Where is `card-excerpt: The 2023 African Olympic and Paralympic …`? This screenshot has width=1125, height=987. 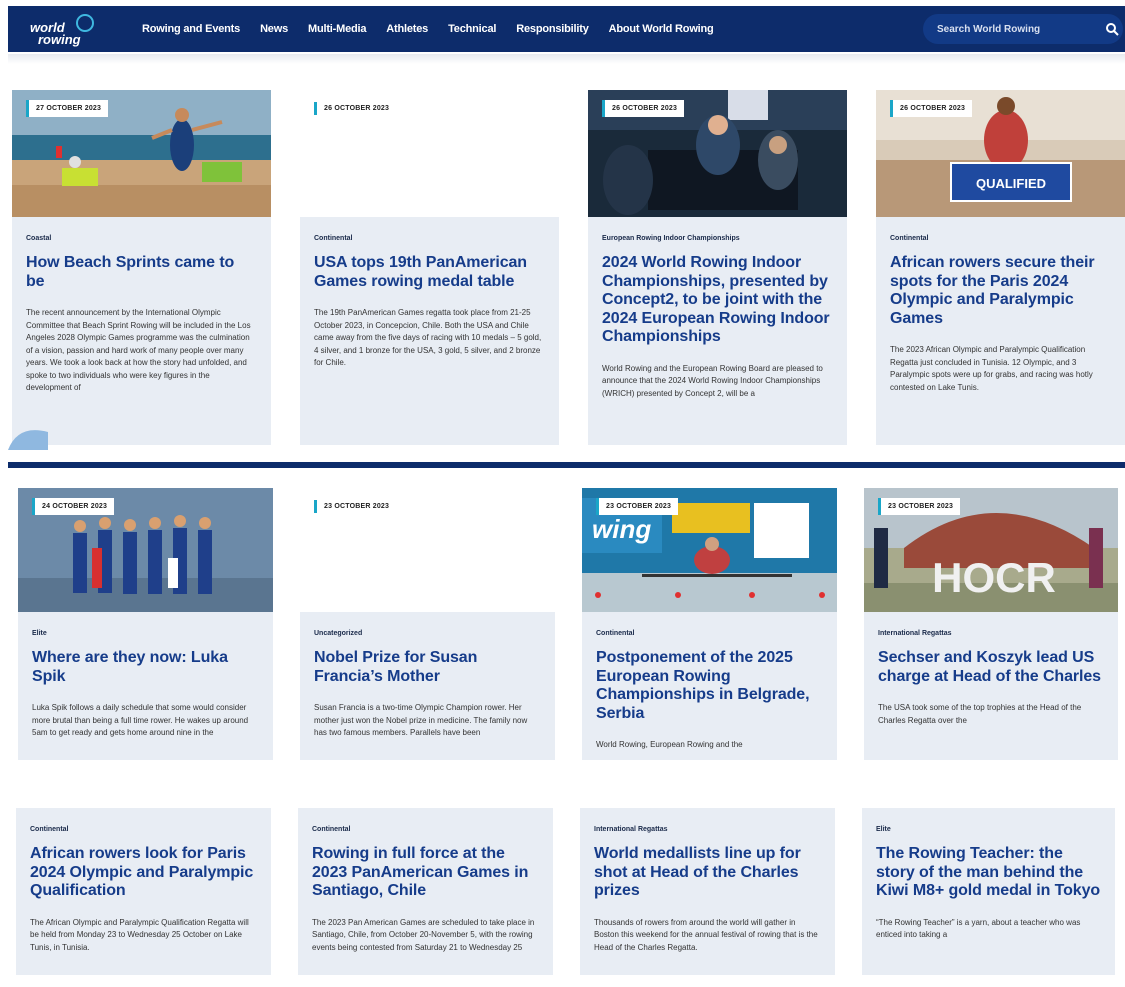 card-excerpt: The 2023 African Olympic and Paralympic … is located at coordinates (991, 368).